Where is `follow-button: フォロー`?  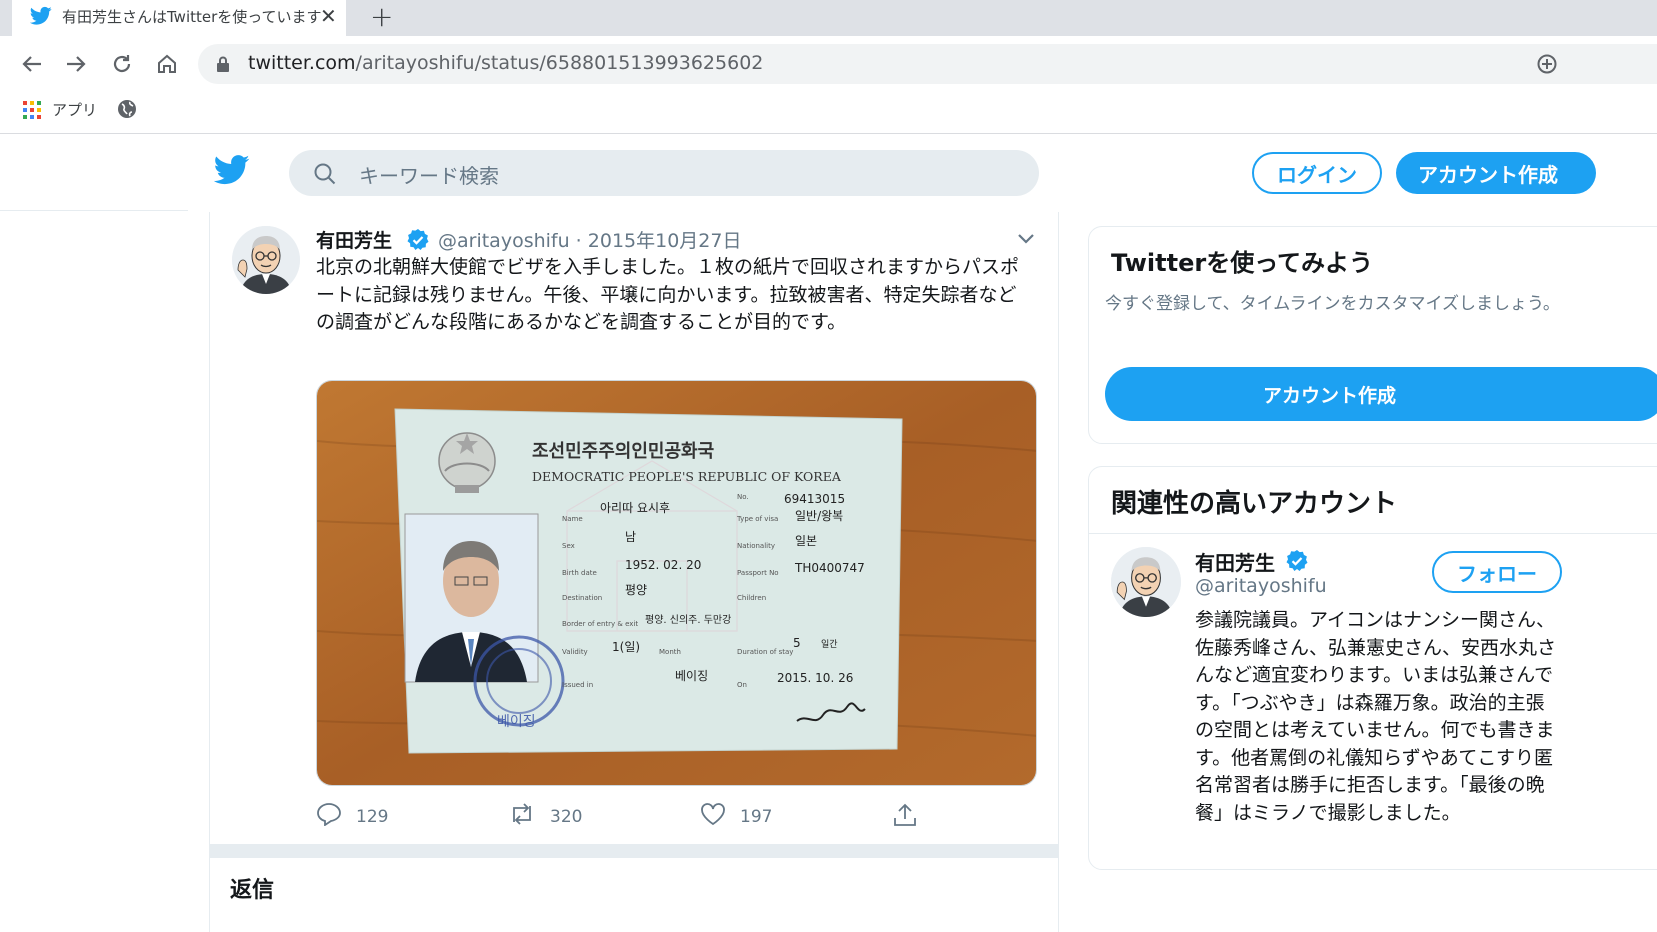
follow-button: フォロー is located at coordinates (1497, 572).